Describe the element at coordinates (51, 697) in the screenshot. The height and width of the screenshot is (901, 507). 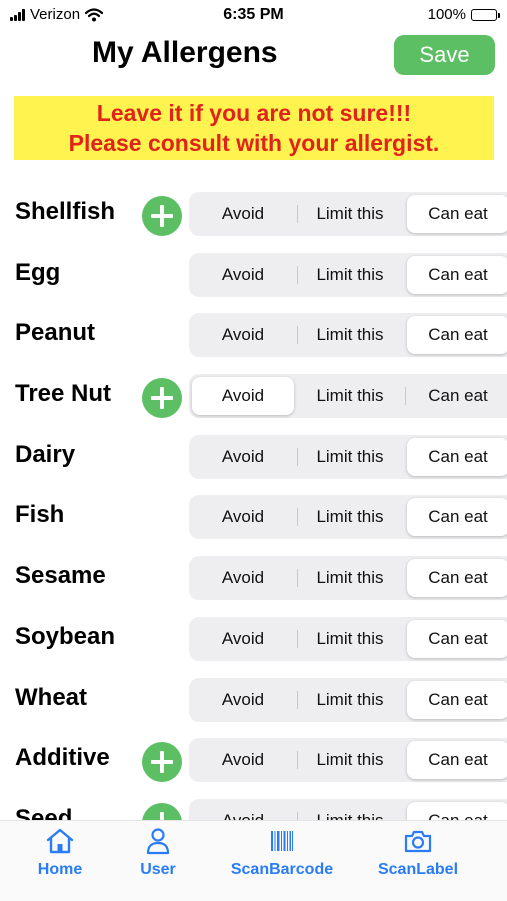
I see `allergen-name: Wheat` at that location.